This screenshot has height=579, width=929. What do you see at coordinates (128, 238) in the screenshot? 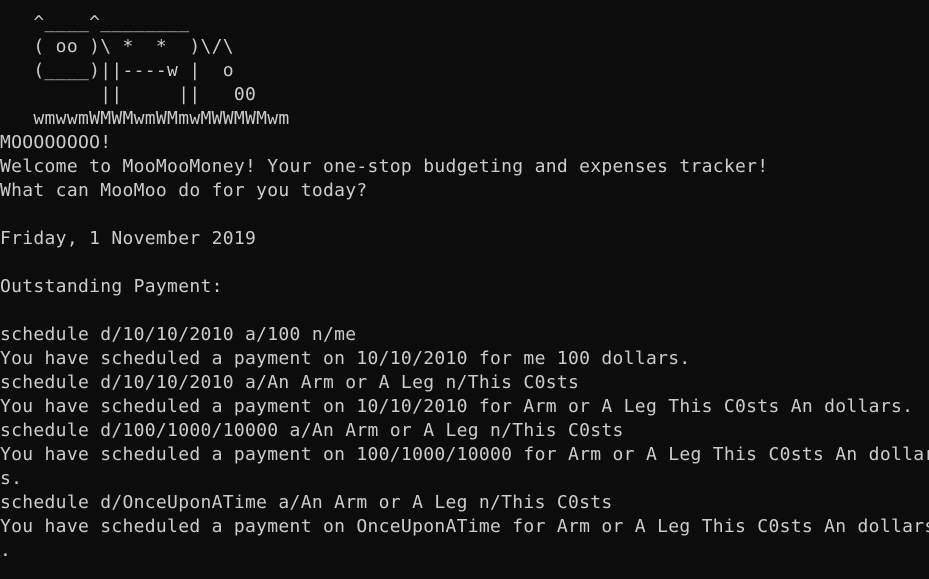
I see `current-date: Friday, 1 November 2019` at bounding box center [128, 238].